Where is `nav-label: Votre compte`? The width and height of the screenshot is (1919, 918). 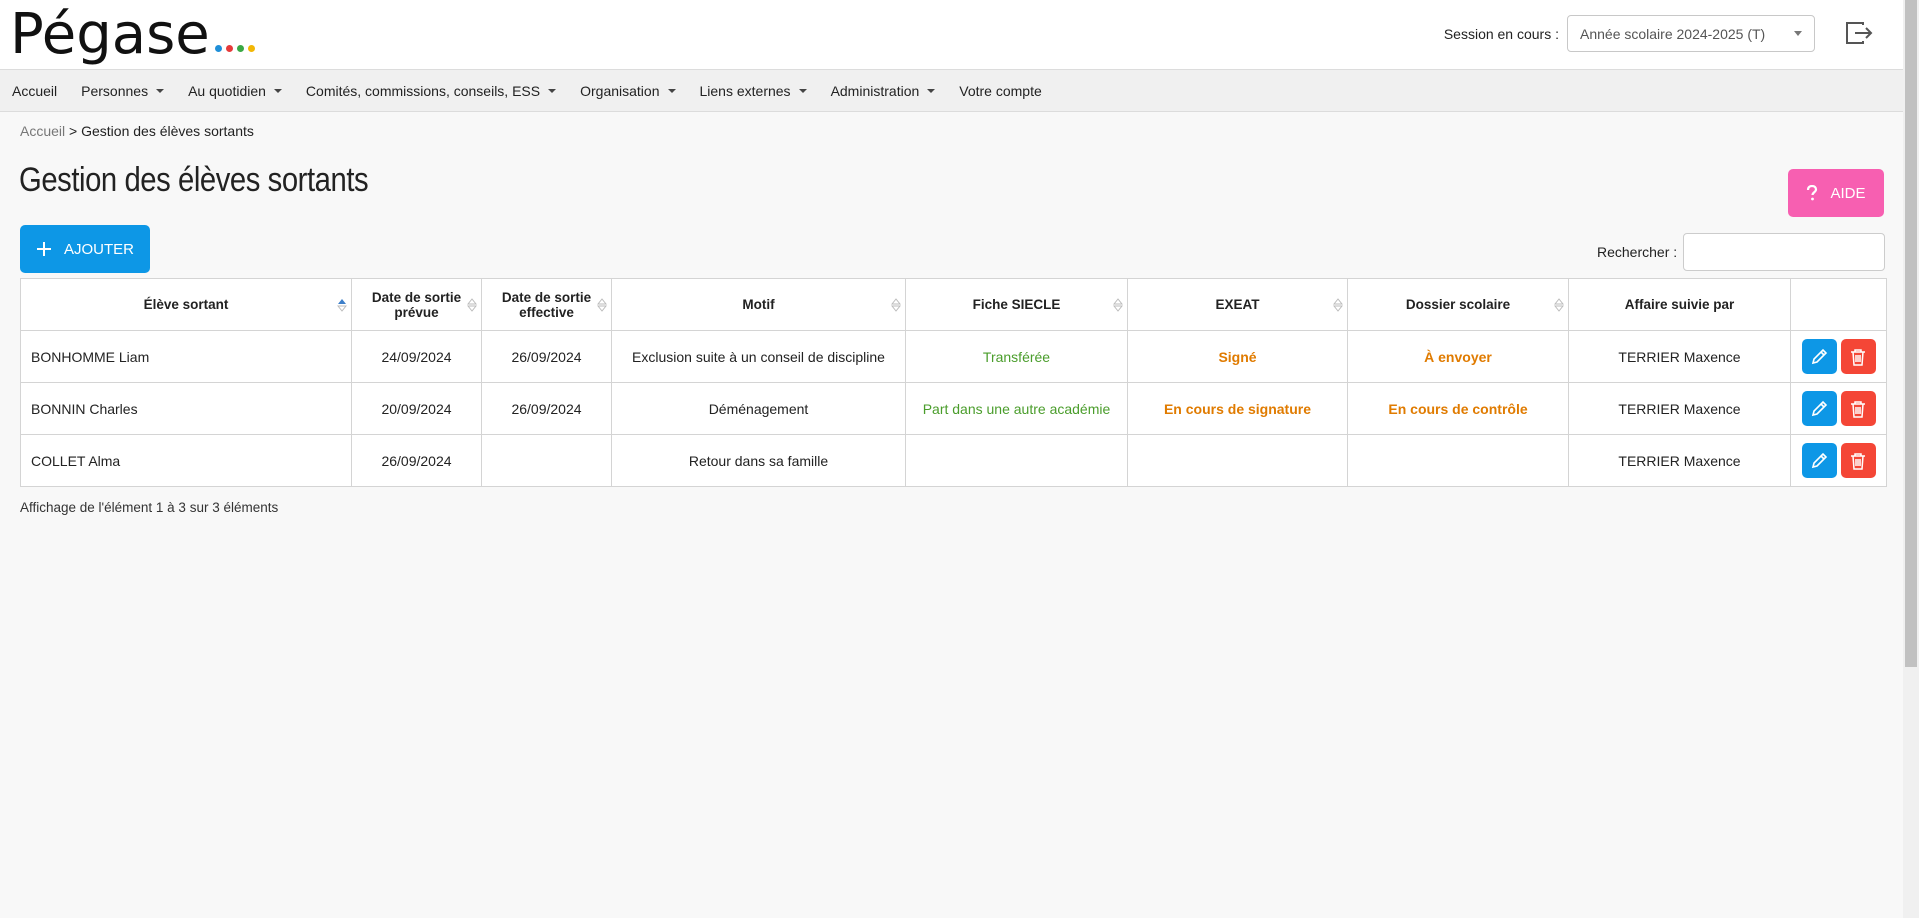 nav-label: Votre compte is located at coordinates (1000, 90).